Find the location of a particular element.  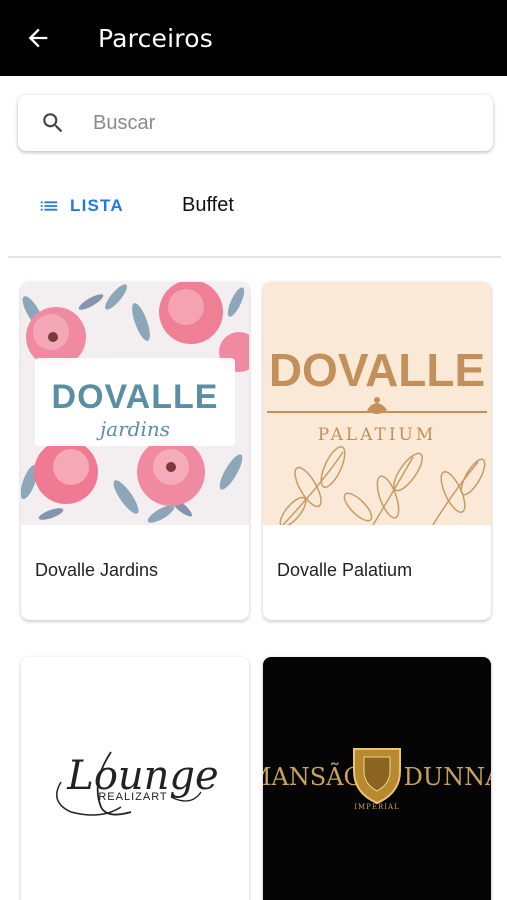

partner-card: MANSÃO DUNNA IMPERIAL is located at coordinates (377, 778).